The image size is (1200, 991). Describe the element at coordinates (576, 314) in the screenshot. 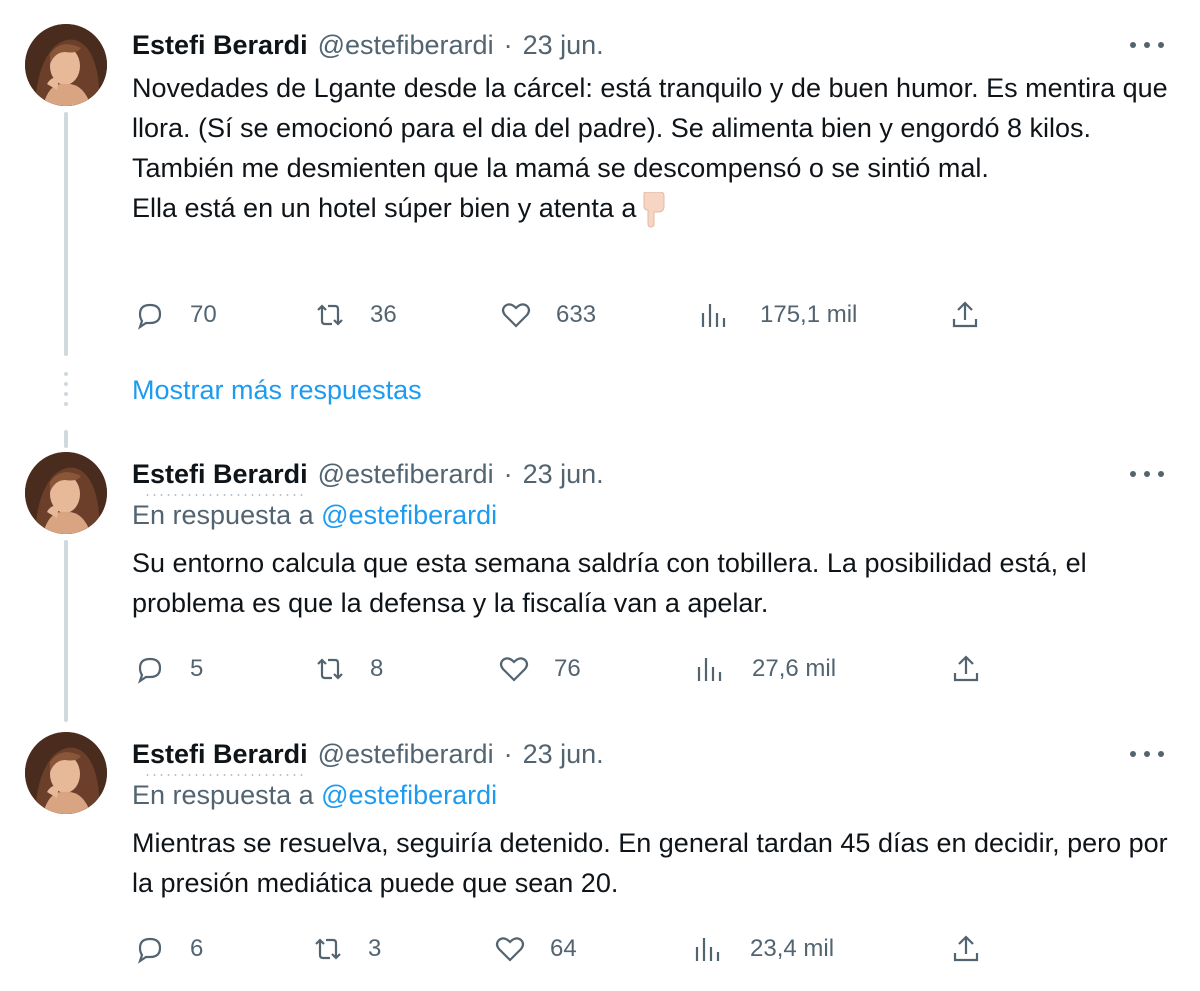

I see `like-count: 633` at that location.